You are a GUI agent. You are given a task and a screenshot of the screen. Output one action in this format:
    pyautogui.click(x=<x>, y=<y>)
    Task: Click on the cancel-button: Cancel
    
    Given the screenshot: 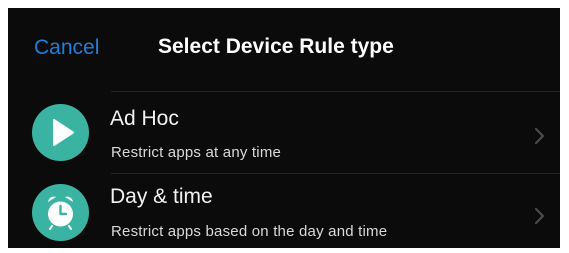 What is the action you would take?
    pyautogui.click(x=66, y=48)
    